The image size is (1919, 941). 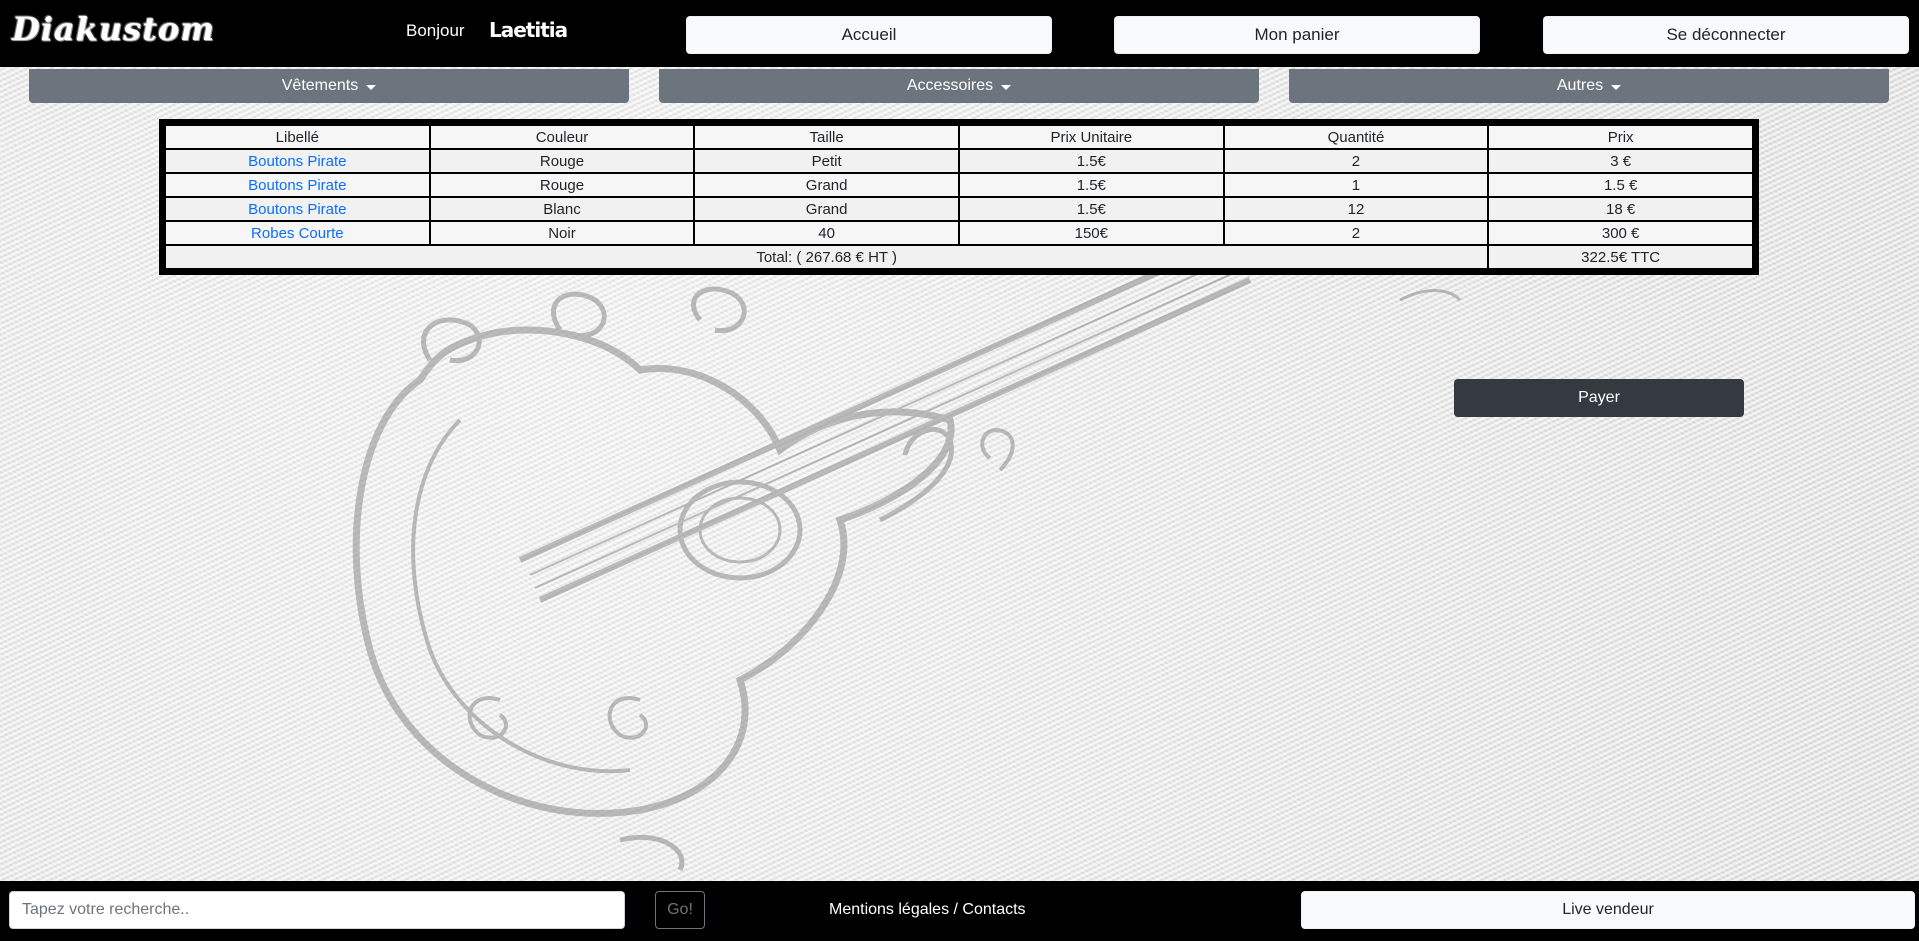 What do you see at coordinates (562, 233) in the screenshot?
I see `product-color: Noir` at bounding box center [562, 233].